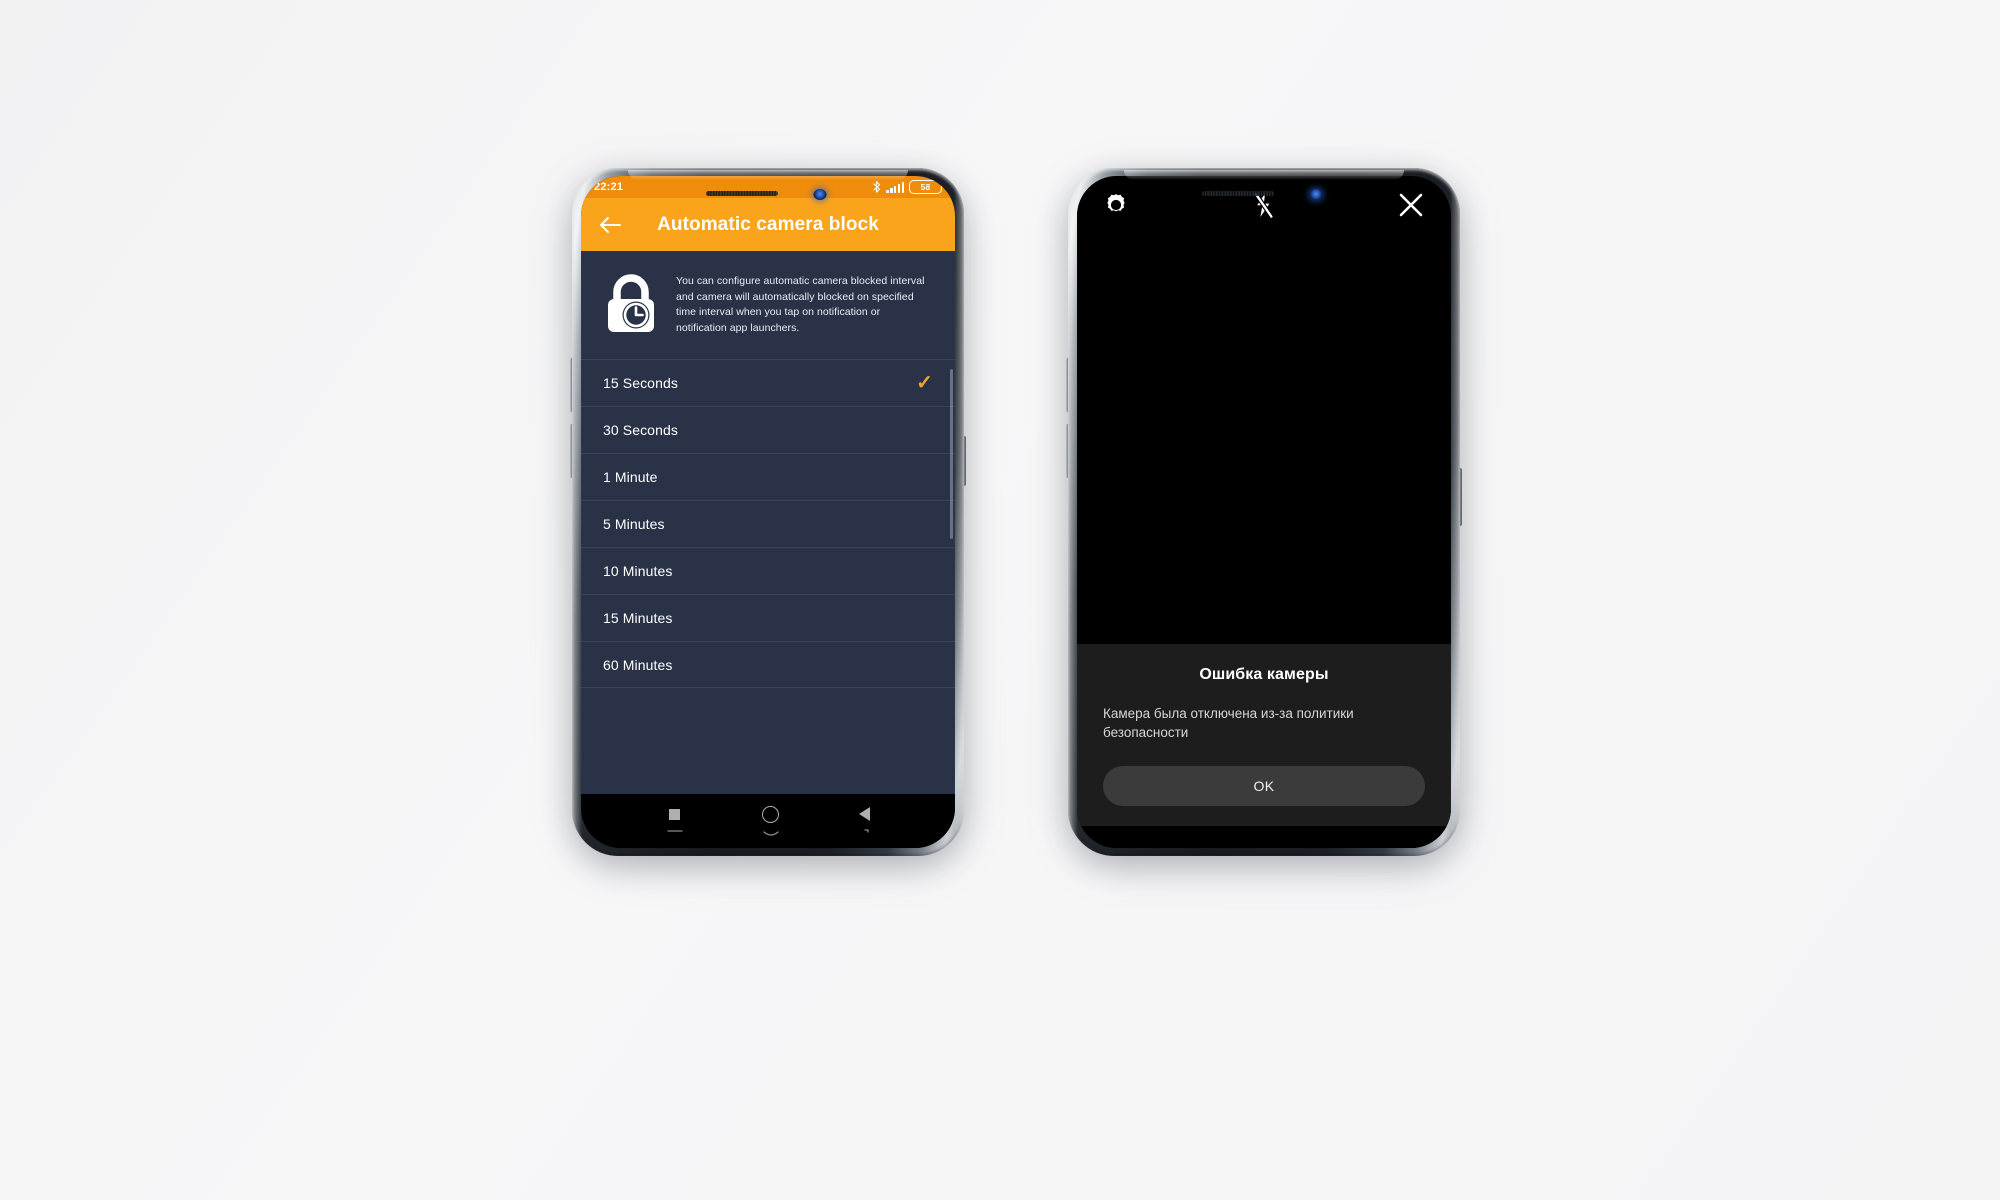 This screenshot has width=2000, height=1200. What do you see at coordinates (770, 814) in the screenshot?
I see `home-glyph` at bounding box center [770, 814].